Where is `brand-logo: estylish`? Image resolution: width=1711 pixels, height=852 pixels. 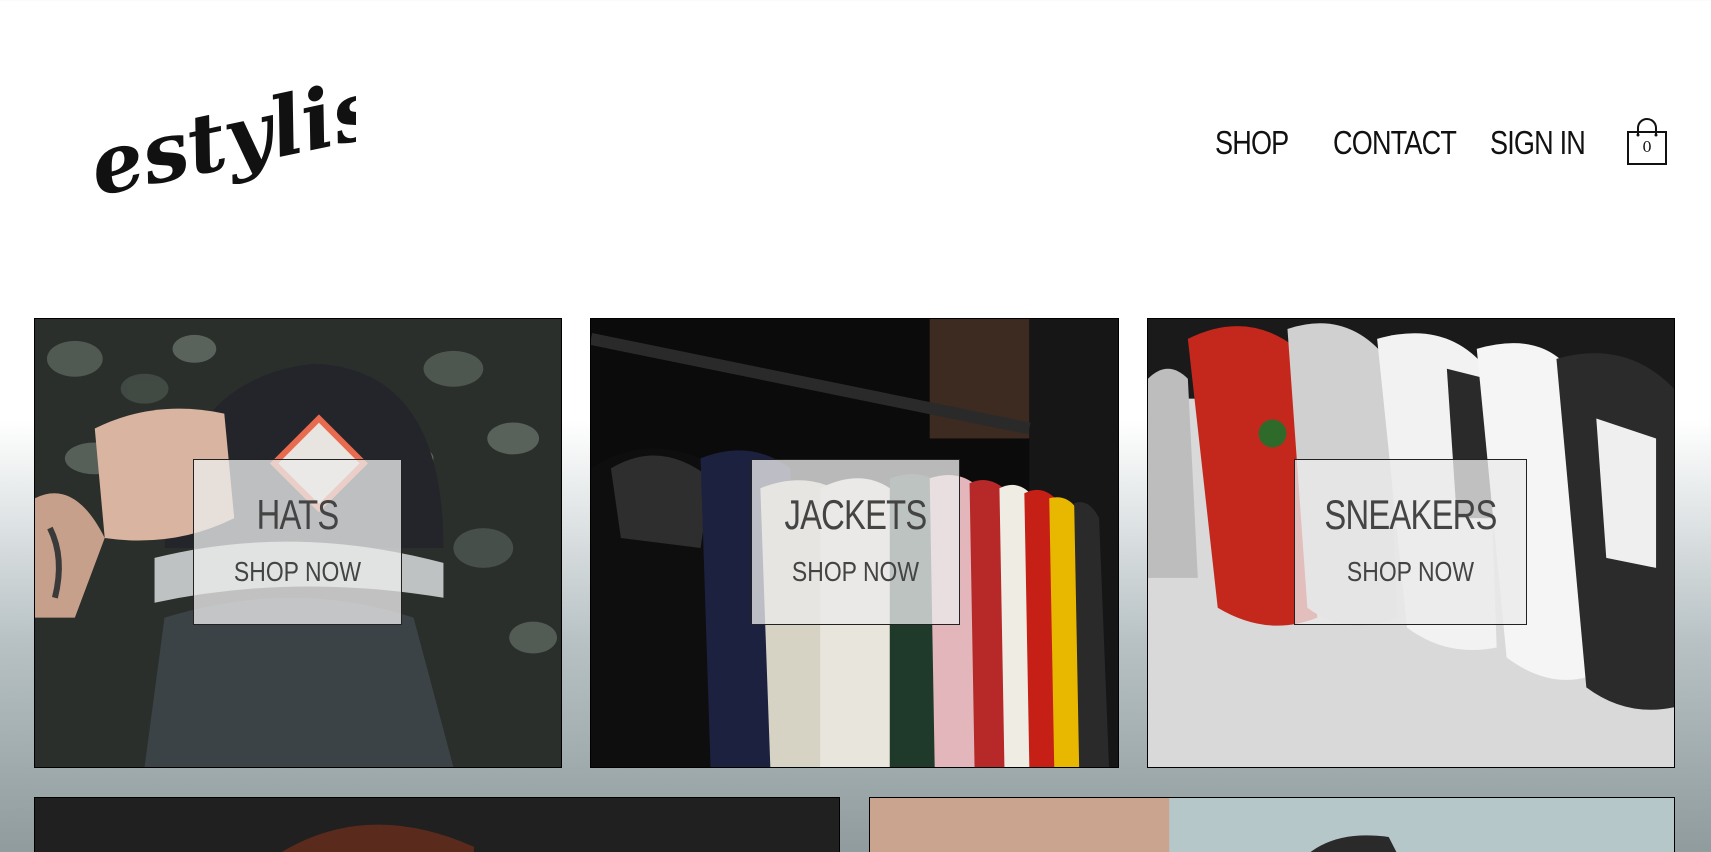
brand-logo: estylish is located at coordinates (221, 133).